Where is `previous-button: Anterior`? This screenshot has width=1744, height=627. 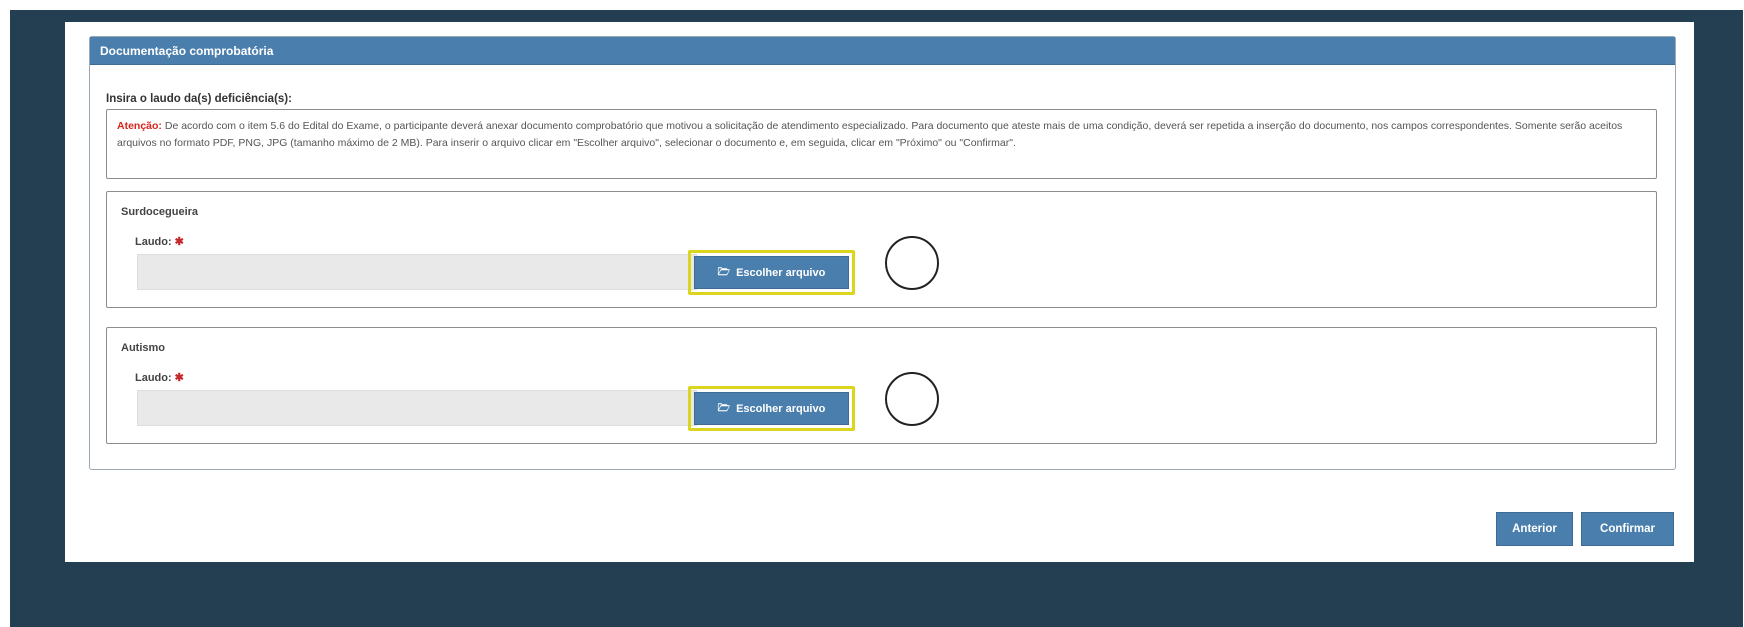
previous-button: Anterior is located at coordinates (1534, 529).